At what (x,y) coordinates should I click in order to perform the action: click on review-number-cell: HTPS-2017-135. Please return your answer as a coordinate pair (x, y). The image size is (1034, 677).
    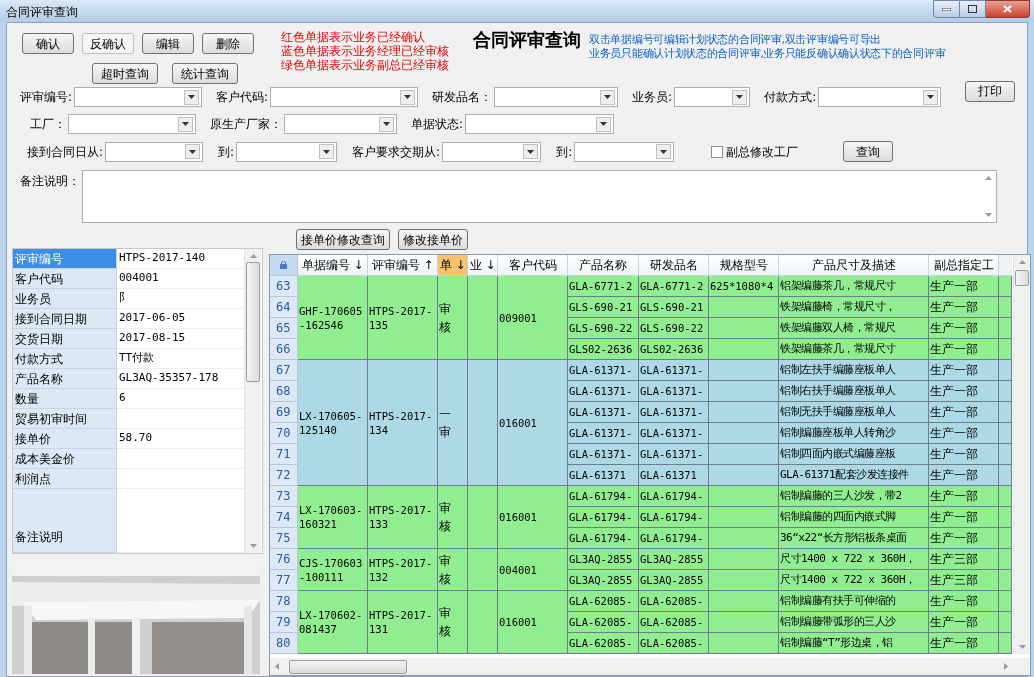
    Looking at the image, I should click on (403, 318).